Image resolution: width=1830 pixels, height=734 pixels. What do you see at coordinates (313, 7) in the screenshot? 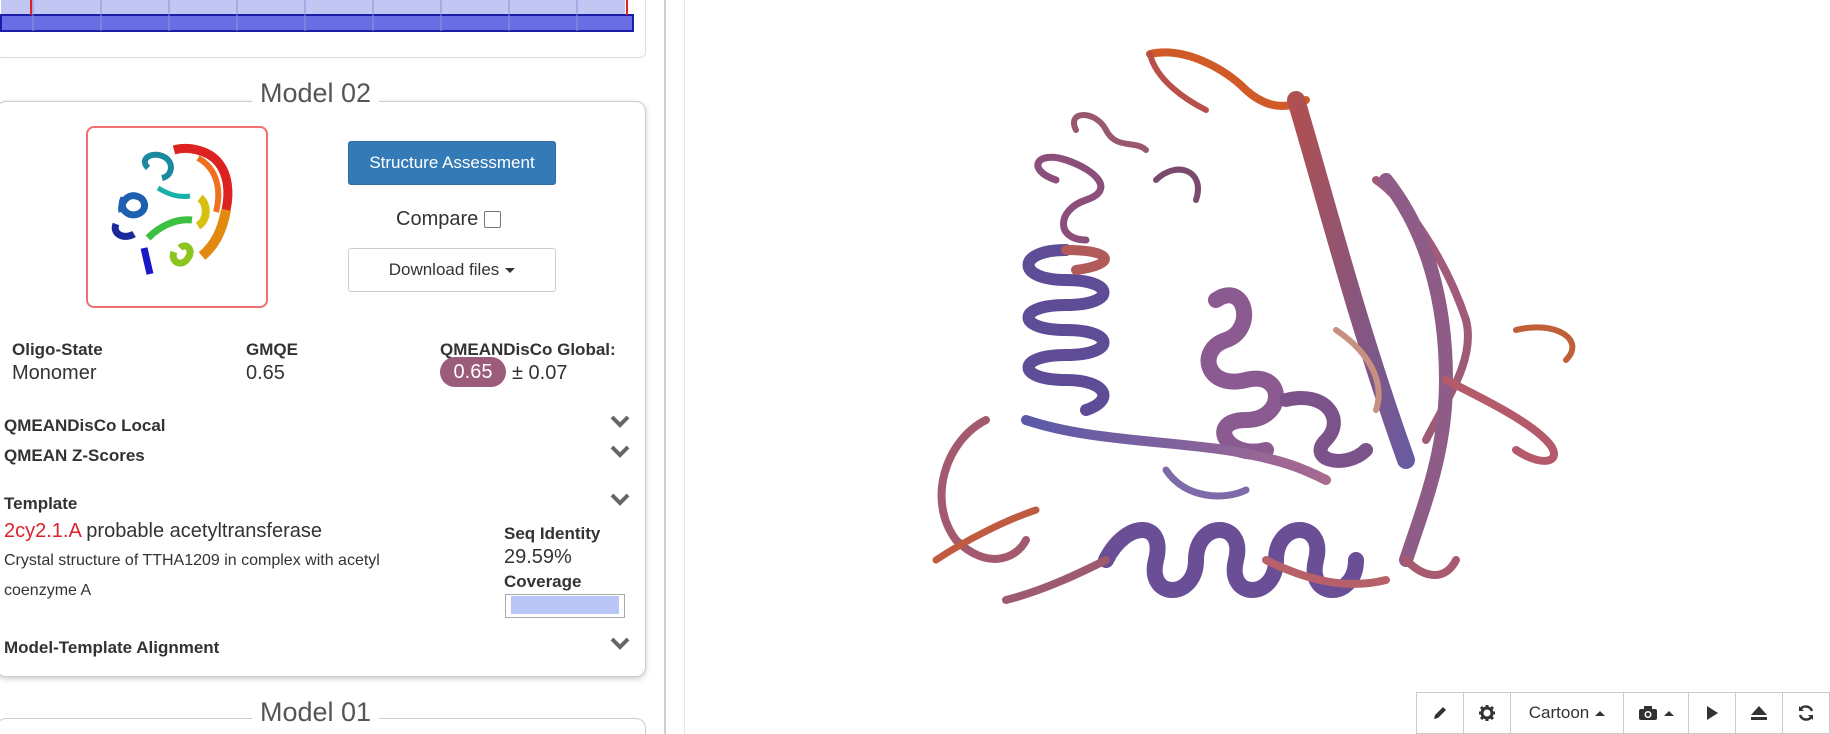
I see `plot-area` at bounding box center [313, 7].